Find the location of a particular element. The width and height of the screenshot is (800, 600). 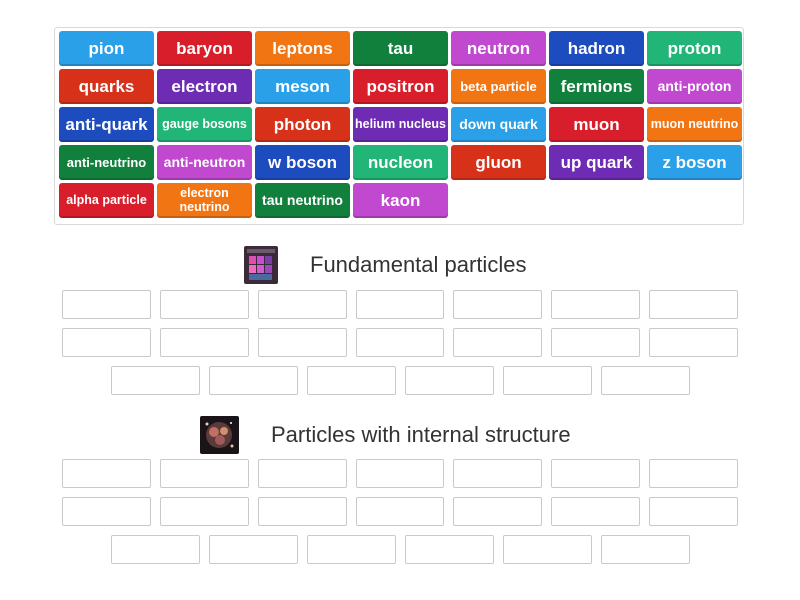

tile-anti-neutrino: anti-neutrino is located at coordinates (106, 162).